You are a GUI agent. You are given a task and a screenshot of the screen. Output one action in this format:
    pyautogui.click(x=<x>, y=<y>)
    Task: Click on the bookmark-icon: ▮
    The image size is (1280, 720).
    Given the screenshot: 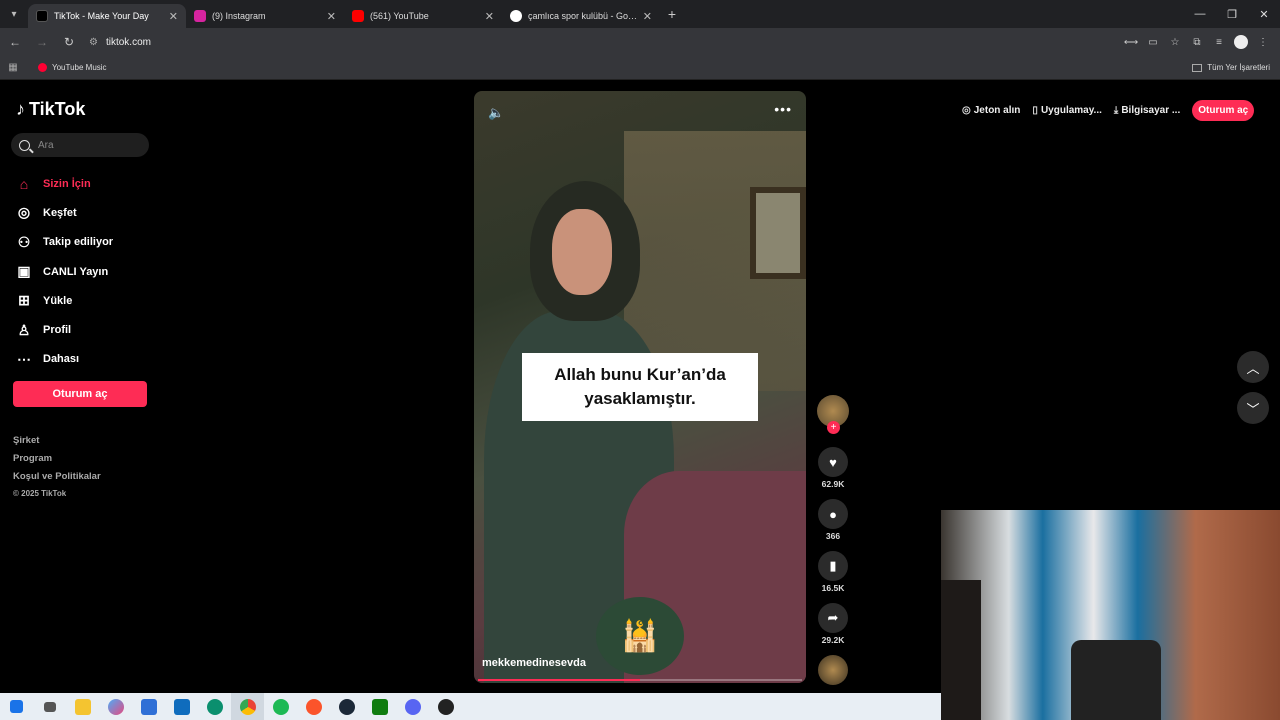 What is the action you would take?
    pyautogui.click(x=833, y=566)
    